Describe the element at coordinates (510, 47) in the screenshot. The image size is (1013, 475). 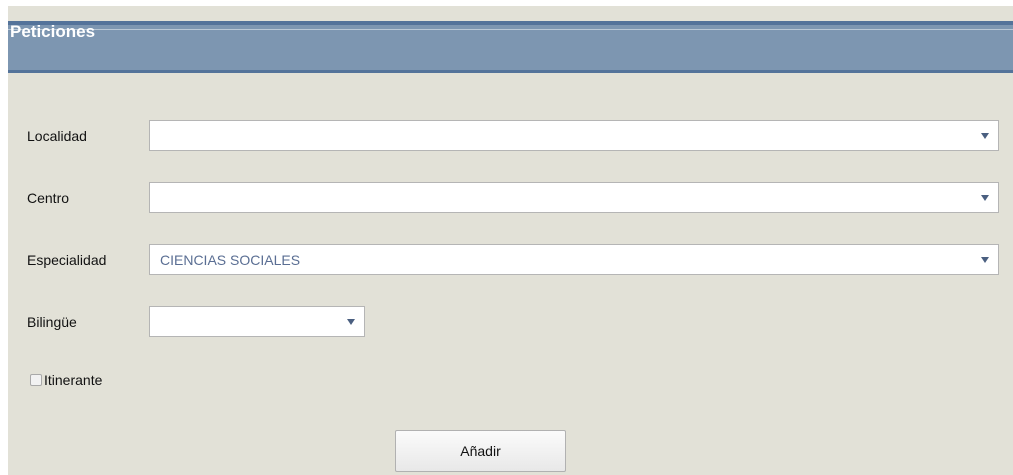
I see `panel-header` at that location.